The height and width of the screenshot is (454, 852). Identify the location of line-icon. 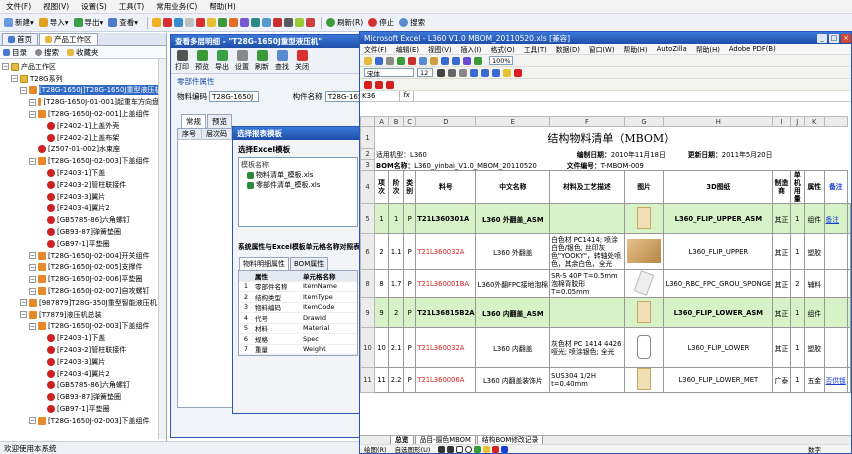
(442, 449).